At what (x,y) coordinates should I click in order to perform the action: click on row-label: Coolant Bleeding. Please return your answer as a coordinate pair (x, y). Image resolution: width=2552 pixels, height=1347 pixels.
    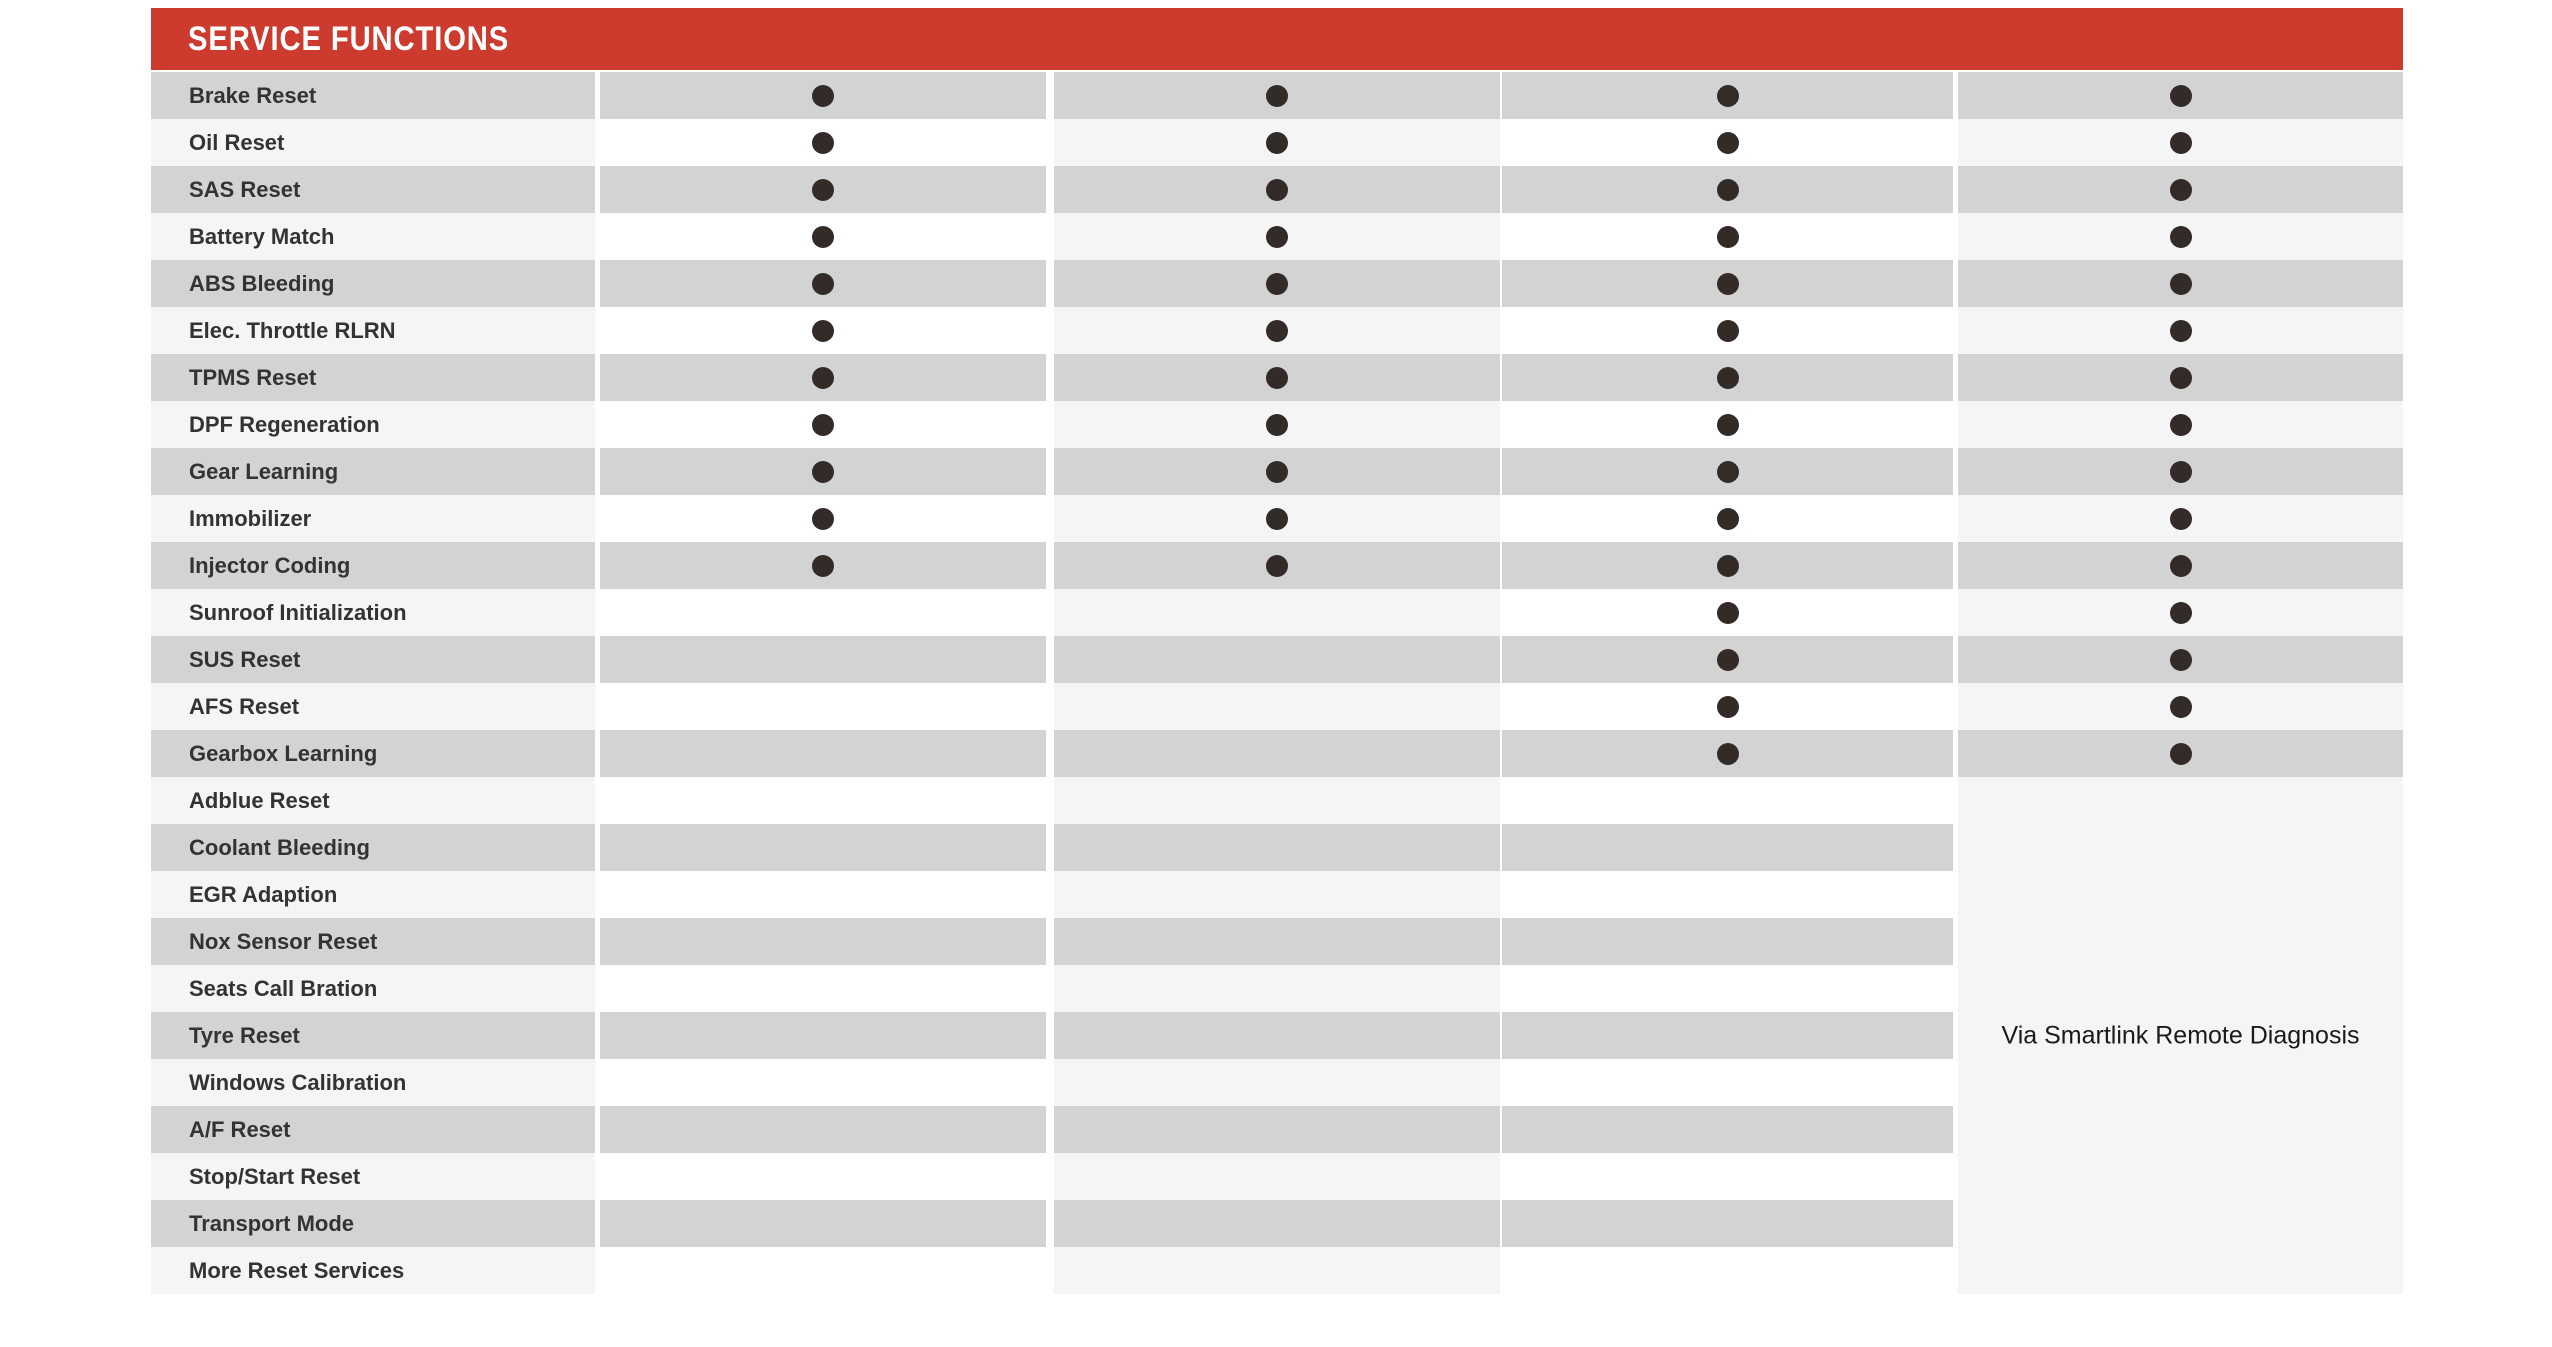
    Looking at the image, I should click on (279, 847).